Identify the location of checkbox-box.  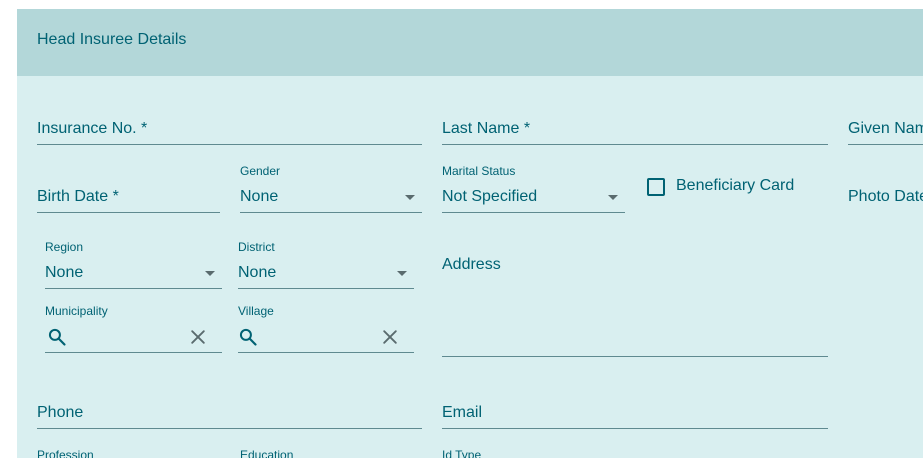
(656, 187).